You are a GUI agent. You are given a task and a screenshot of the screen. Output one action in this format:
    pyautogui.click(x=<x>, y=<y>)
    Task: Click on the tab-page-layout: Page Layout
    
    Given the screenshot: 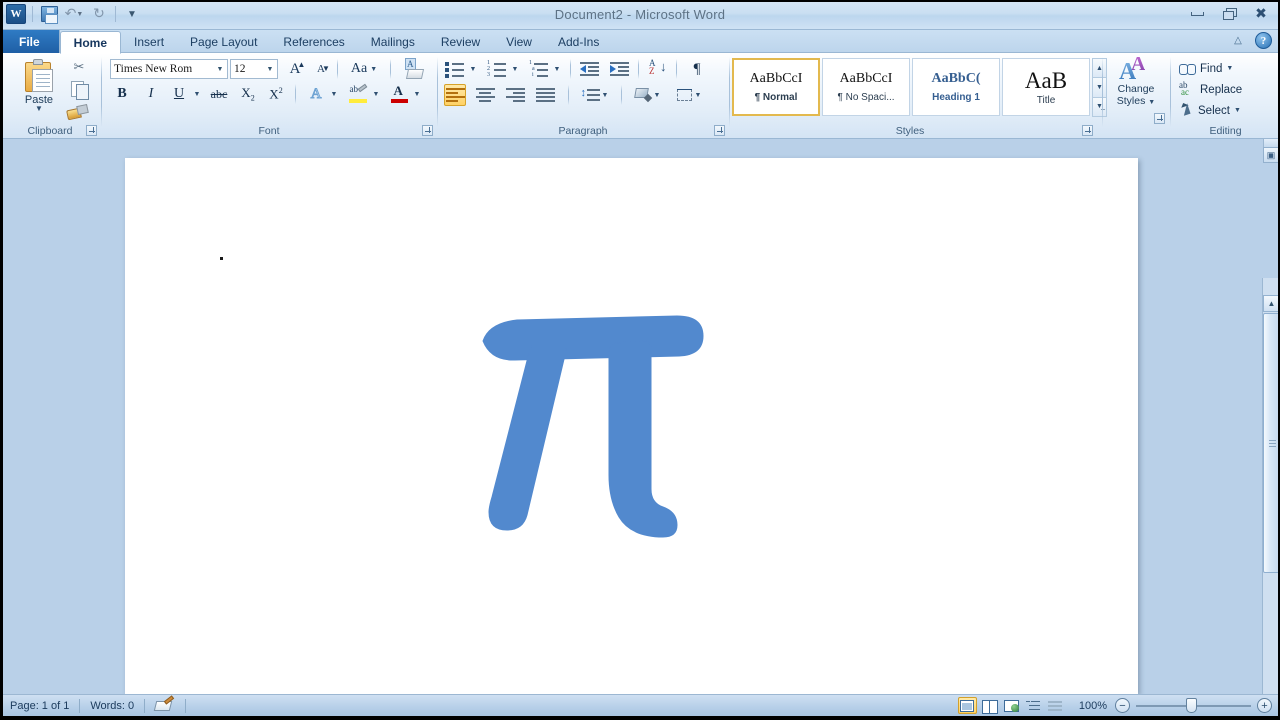 What is the action you would take?
    pyautogui.click(x=223, y=42)
    